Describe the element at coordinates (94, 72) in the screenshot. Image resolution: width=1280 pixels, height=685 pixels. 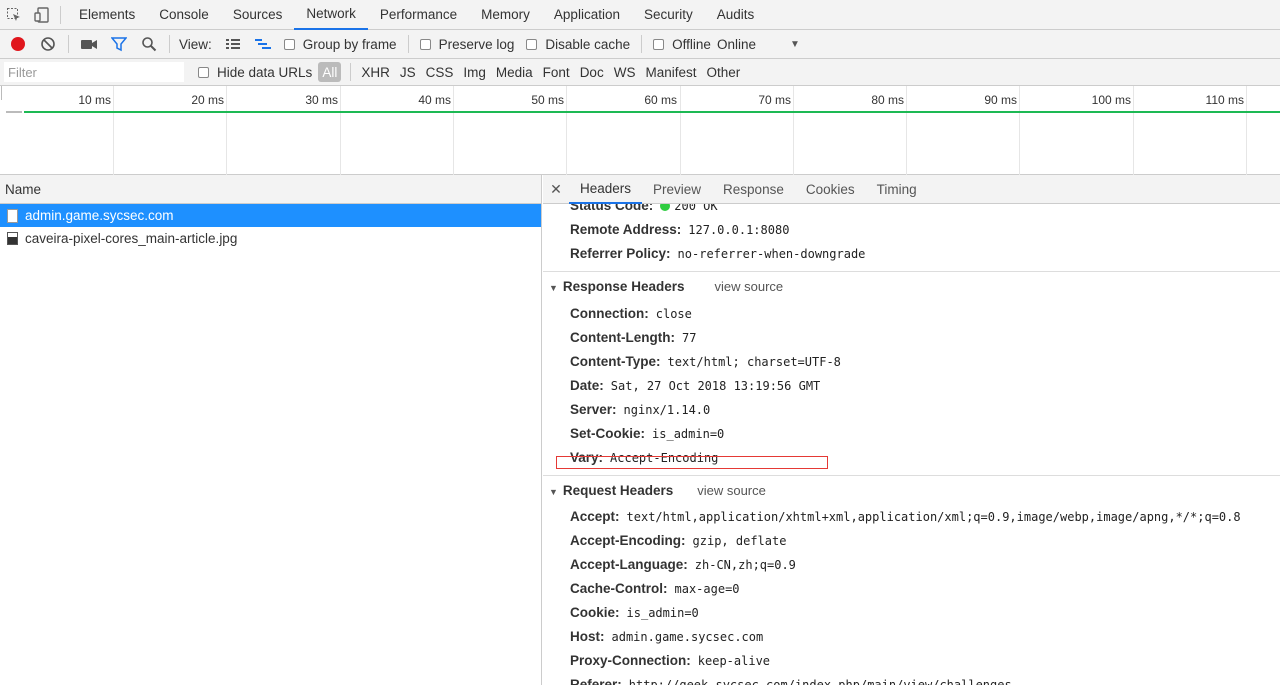
I see `filter-input` at that location.